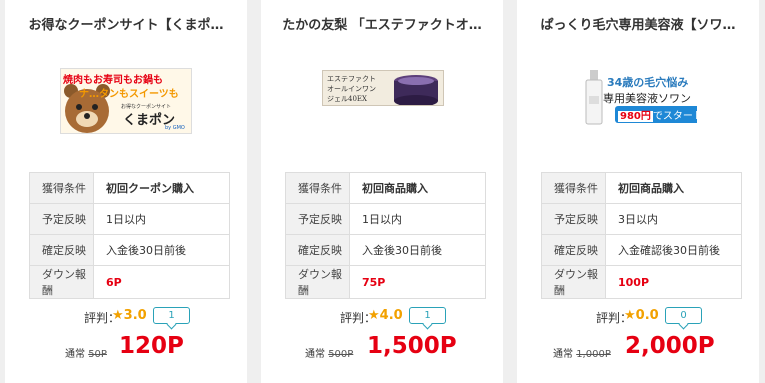  What do you see at coordinates (673, 219) in the screenshot?
I see `row-value: 3日以内` at bounding box center [673, 219].